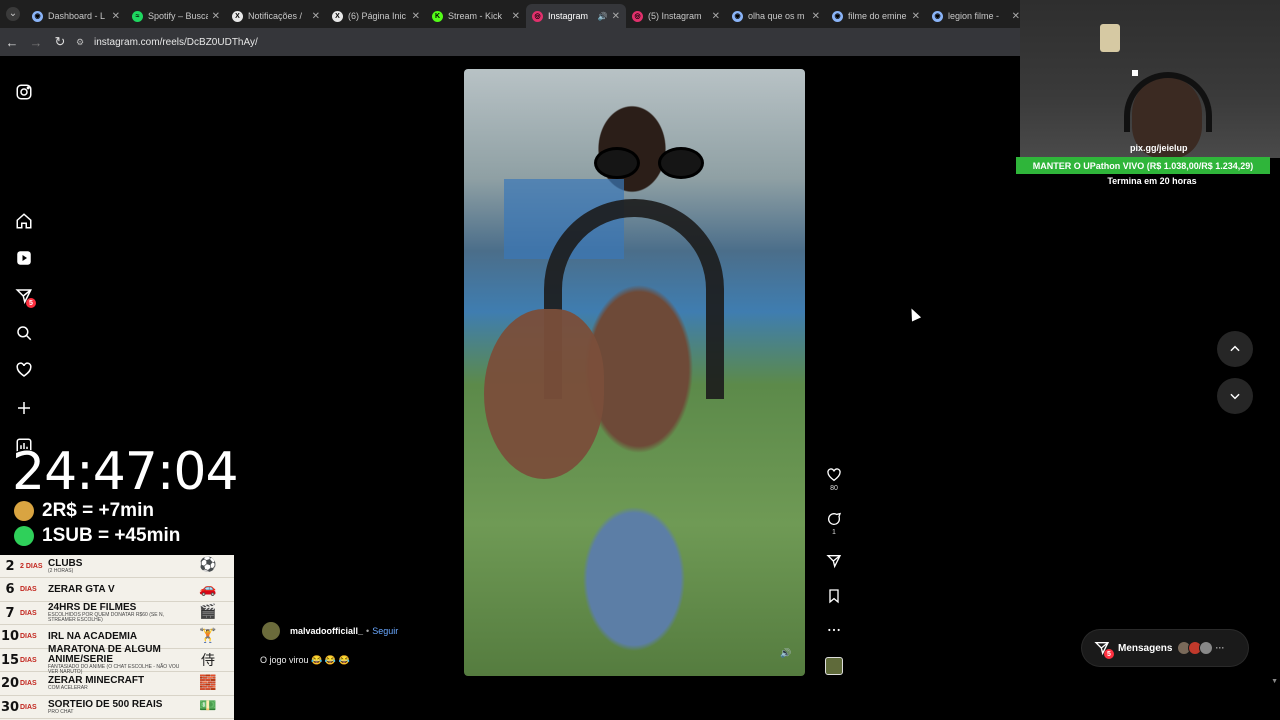 The image size is (1280, 720). Describe the element at coordinates (24, 92) in the screenshot. I see `instagram-logo-icon` at that location.